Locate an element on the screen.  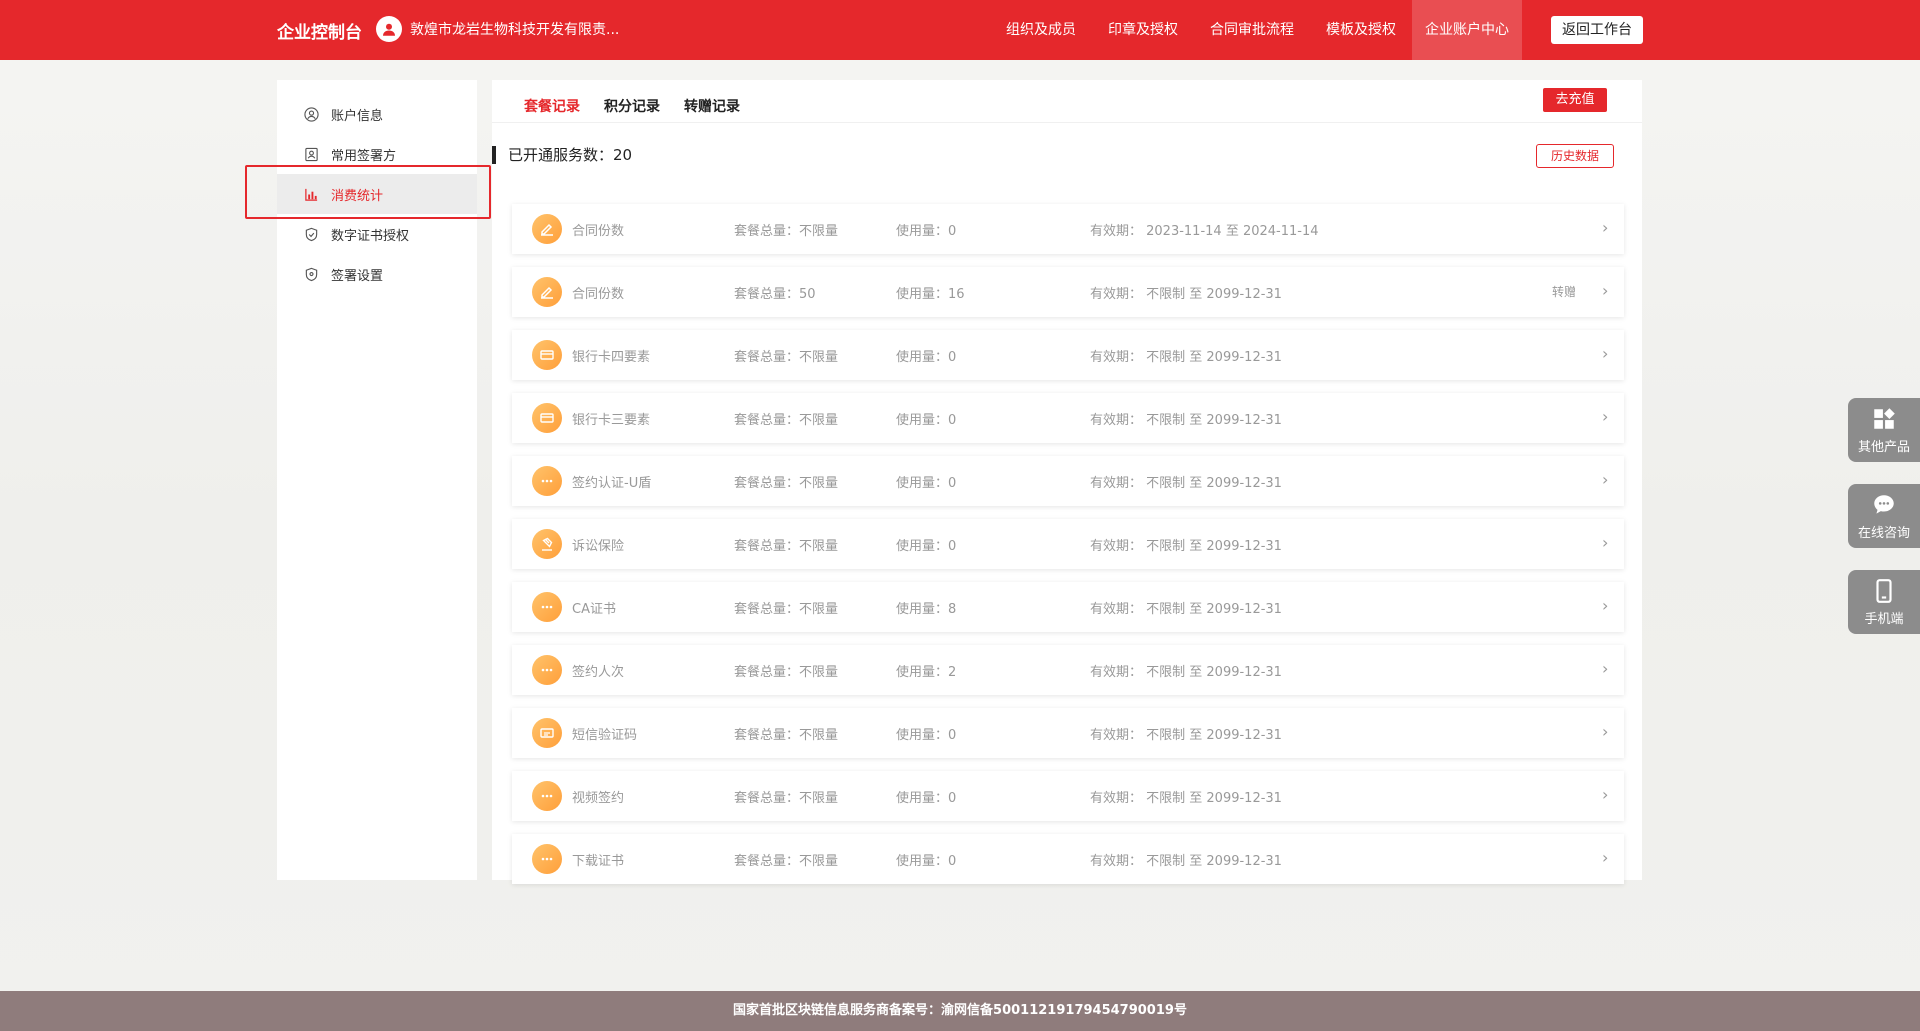
other-products-button: 其他产品 is located at coordinates (1884, 430).